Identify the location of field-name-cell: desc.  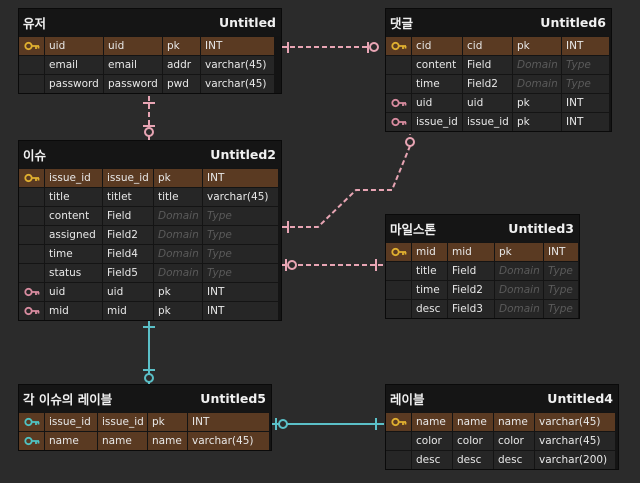
(432, 460).